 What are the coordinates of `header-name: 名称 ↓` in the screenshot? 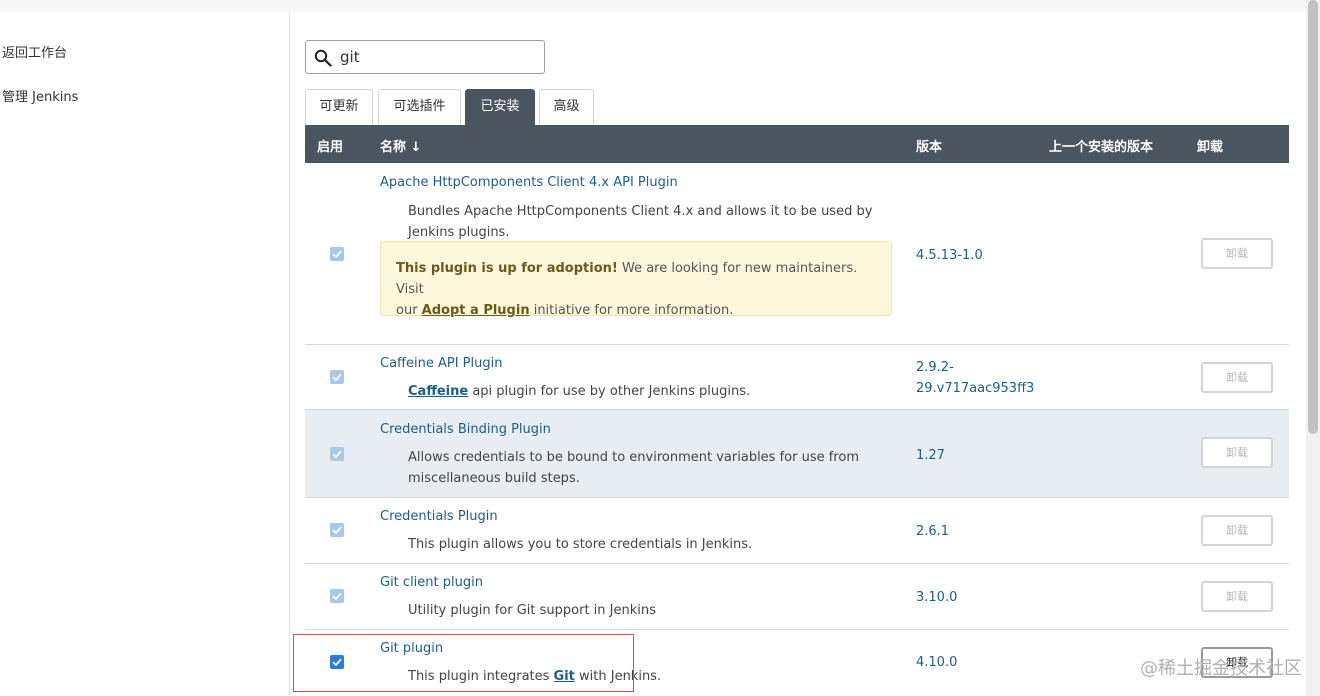 It's located at (400, 145).